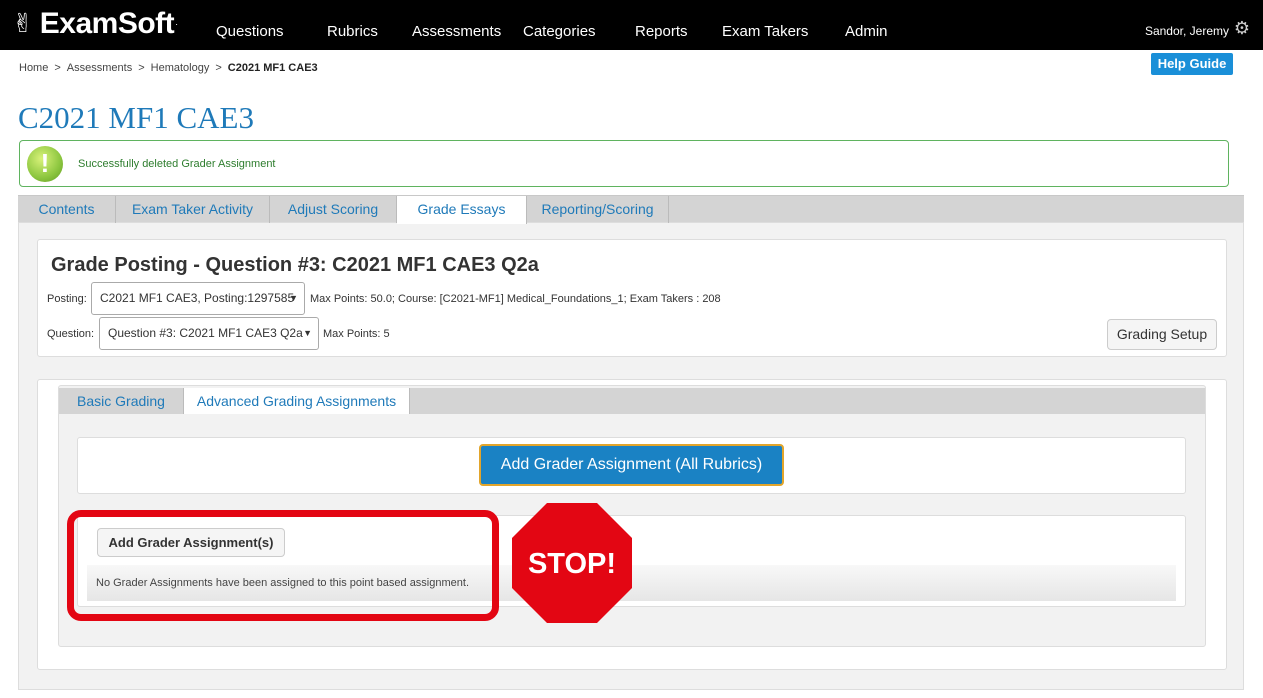 The height and width of the screenshot is (698, 1263). I want to click on alert-message: Successfully deleted Grader Assignment, so click(177, 164).